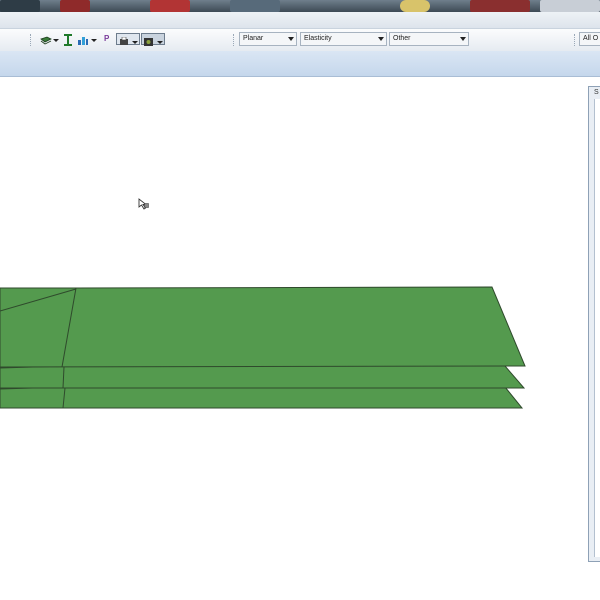 The image size is (600, 600). What do you see at coordinates (300, 64) in the screenshot?
I see `ribbon-bar` at bounding box center [300, 64].